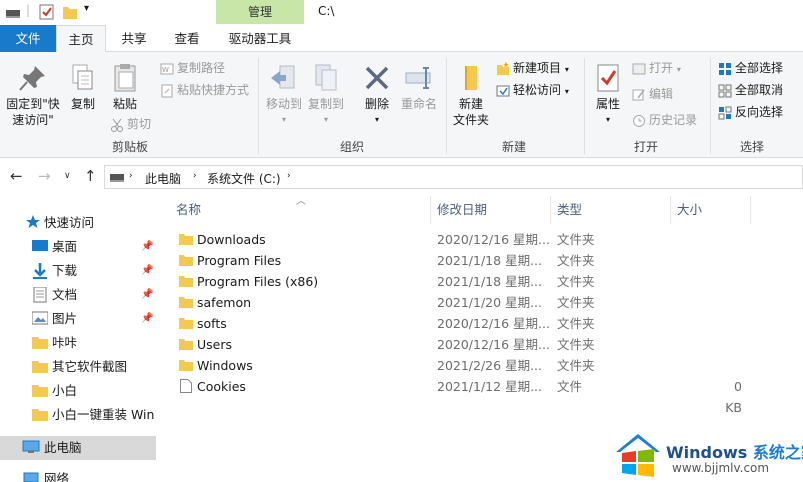  Describe the element at coordinates (78, 271) in the screenshot. I see `nav-item-downloads: 下载 📌` at that location.